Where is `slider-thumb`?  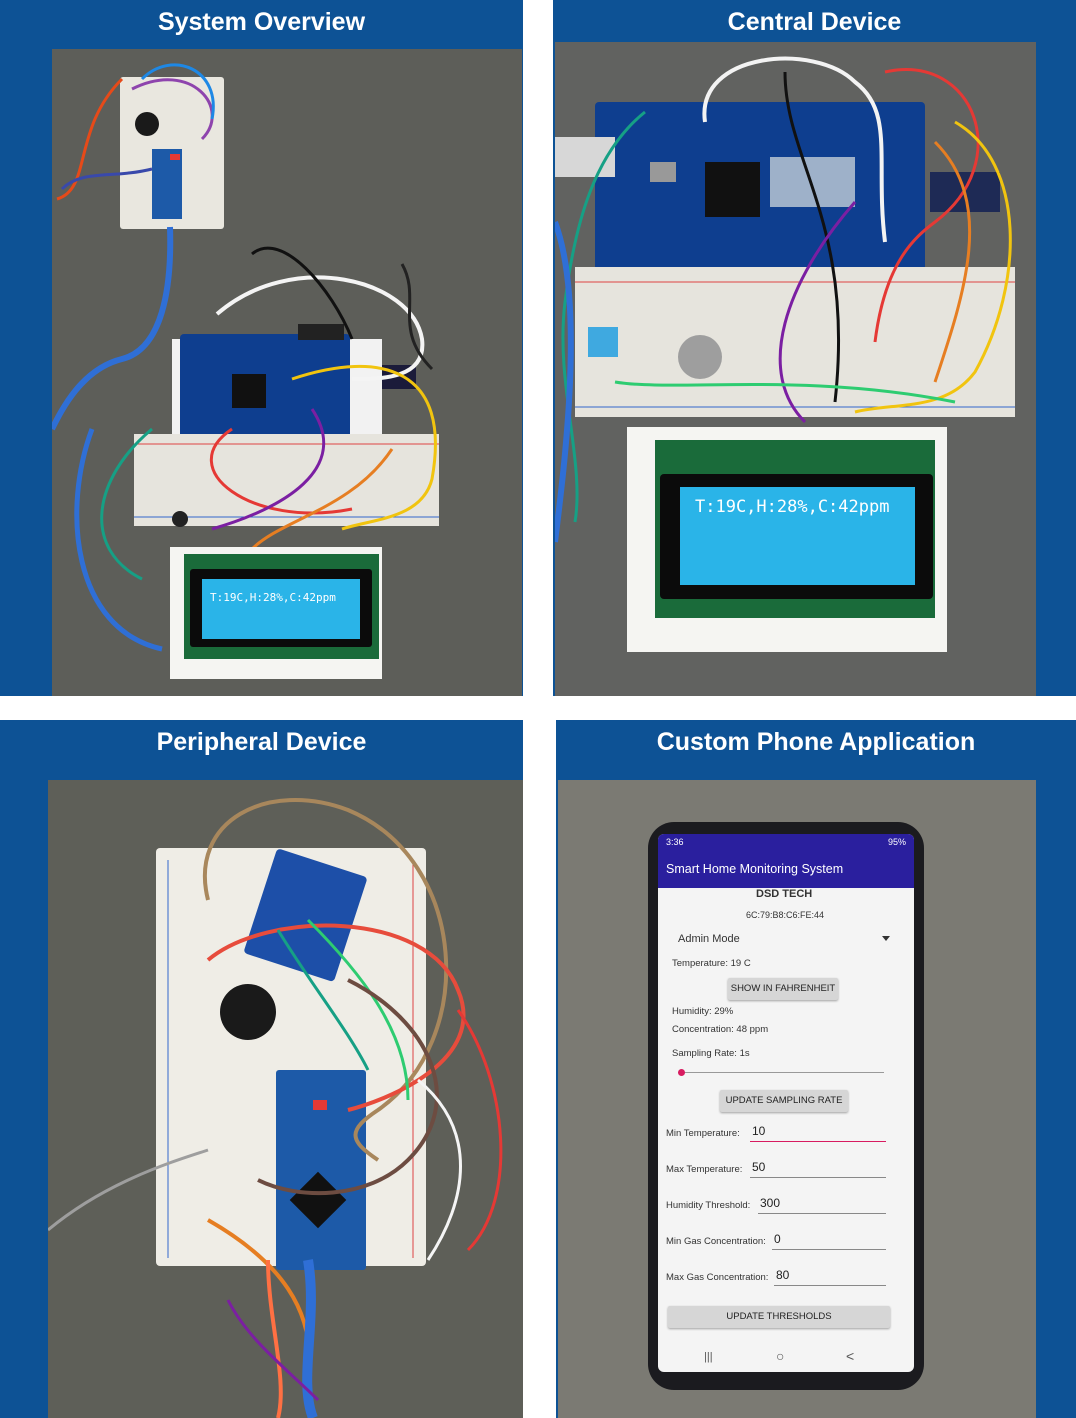
slider-thumb is located at coordinates (681, 1072).